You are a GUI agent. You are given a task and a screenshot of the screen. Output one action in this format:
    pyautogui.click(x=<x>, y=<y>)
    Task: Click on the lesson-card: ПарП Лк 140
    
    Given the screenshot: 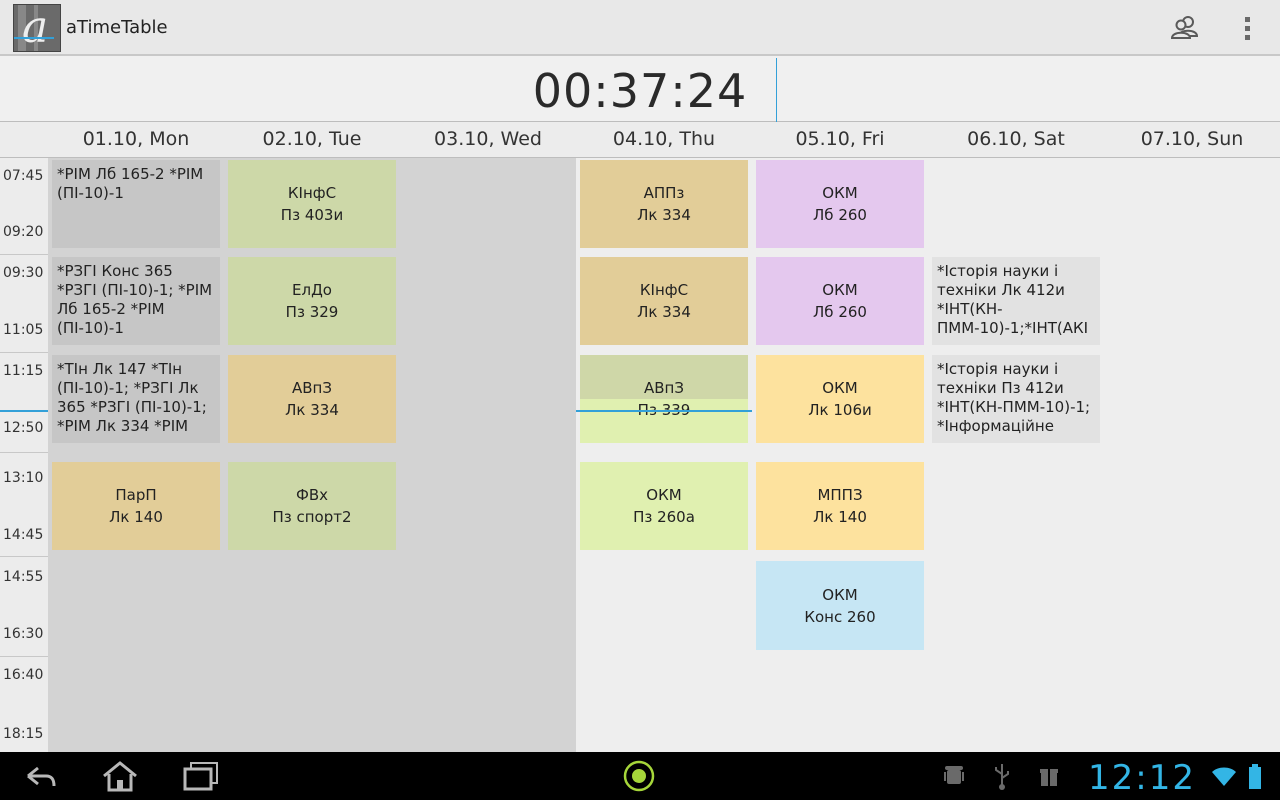 What is the action you would take?
    pyautogui.click(x=136, y=506)
    